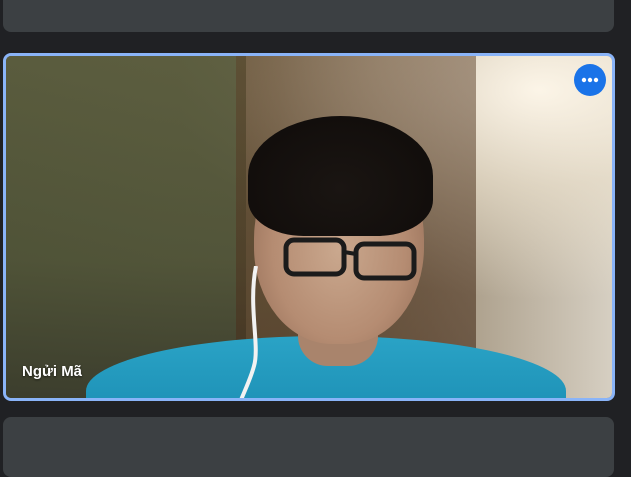  I want to click on participant-tile-below, so click(308, 447).